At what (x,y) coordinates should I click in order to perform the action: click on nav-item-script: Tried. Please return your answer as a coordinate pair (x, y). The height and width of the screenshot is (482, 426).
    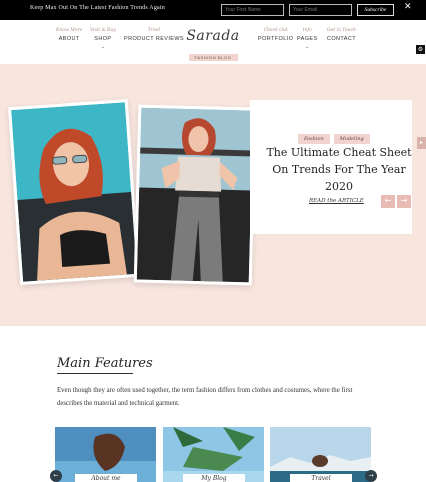
    Looking at the image, I should click on (154, 30).